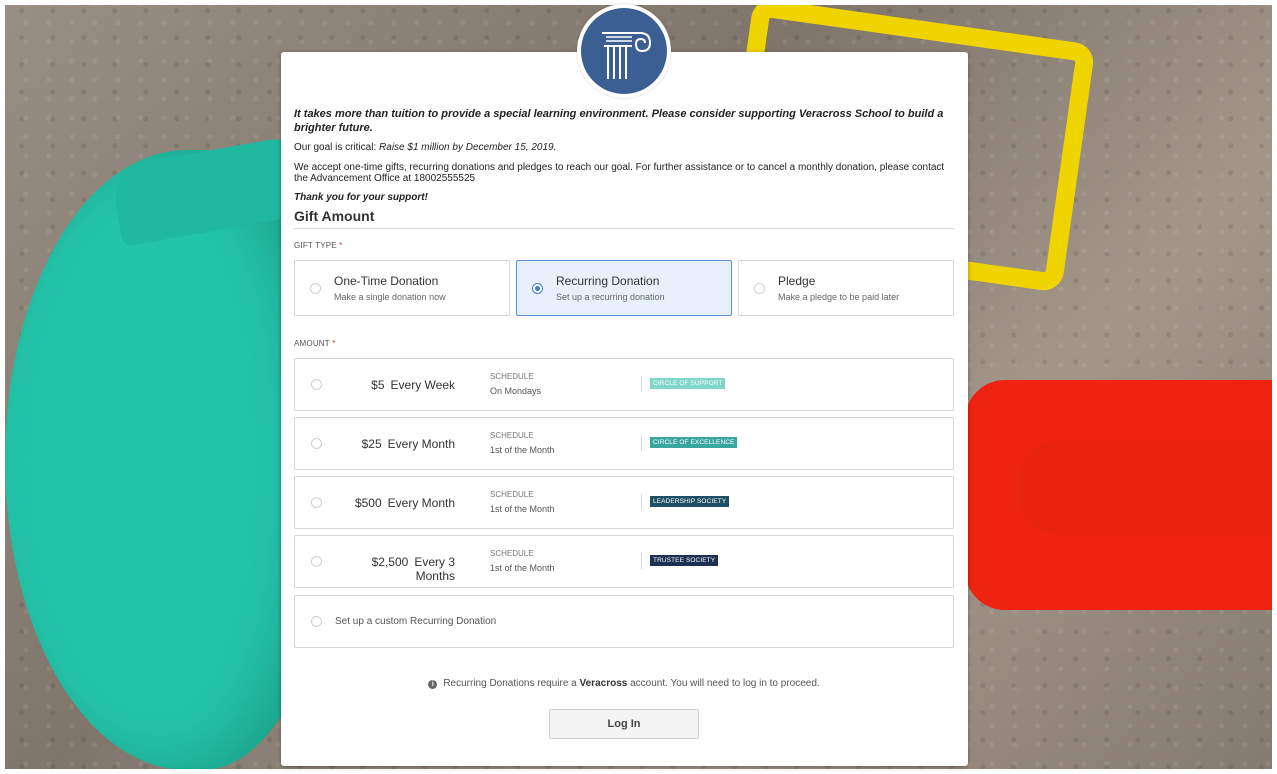 This screenshot has width=1277, height=774. What do you see at coordinates (684, 560) in the screenshot?
I see `giving-level-badge: TRUSTEE SOCIETY` at bounding box center [684, 560].